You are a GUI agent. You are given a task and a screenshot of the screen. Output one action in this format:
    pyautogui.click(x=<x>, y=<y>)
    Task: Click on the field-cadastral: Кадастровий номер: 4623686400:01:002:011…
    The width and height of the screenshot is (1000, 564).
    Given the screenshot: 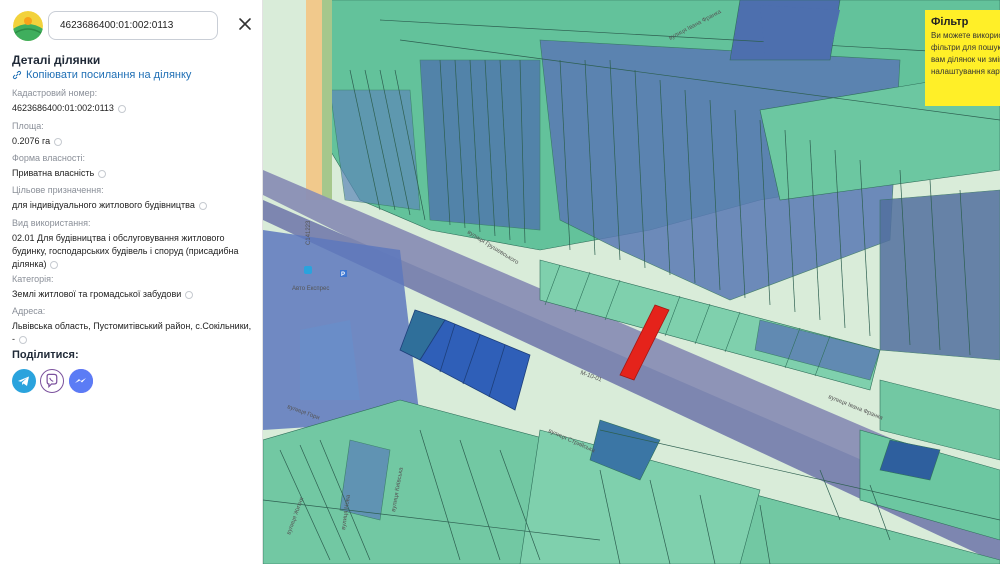 What is the action you would take?
    pyautogui.click(x=133, y=101)
    